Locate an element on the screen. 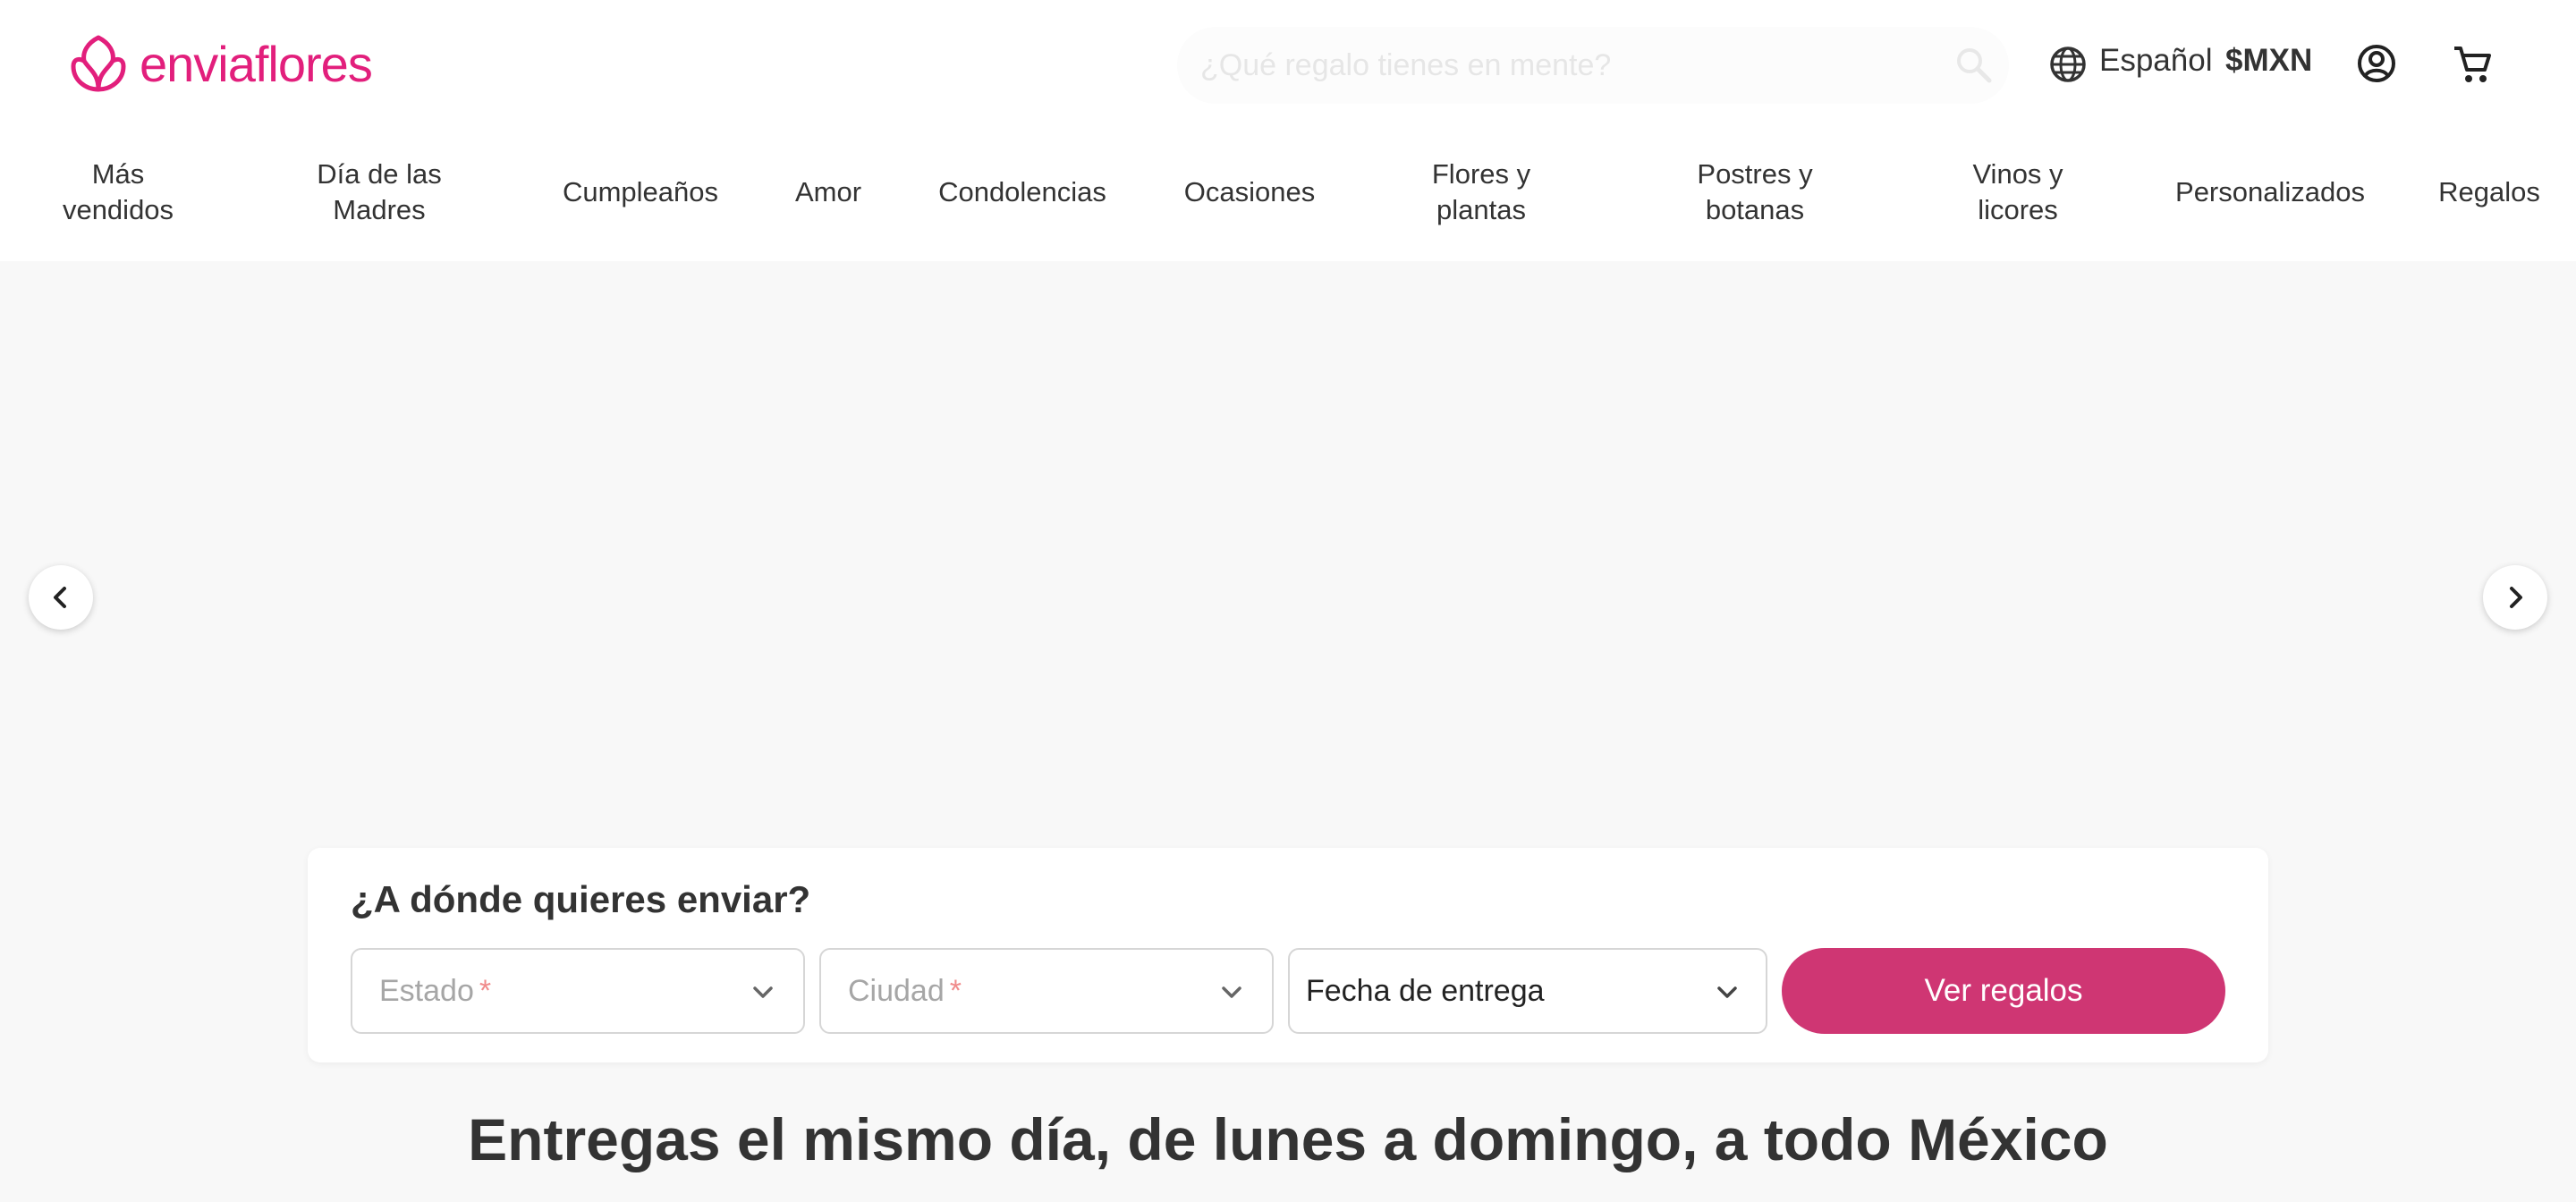 The height and width of the screenshot is (1202, 2576). logo-flower-icon is located at coordinates (98, 63).